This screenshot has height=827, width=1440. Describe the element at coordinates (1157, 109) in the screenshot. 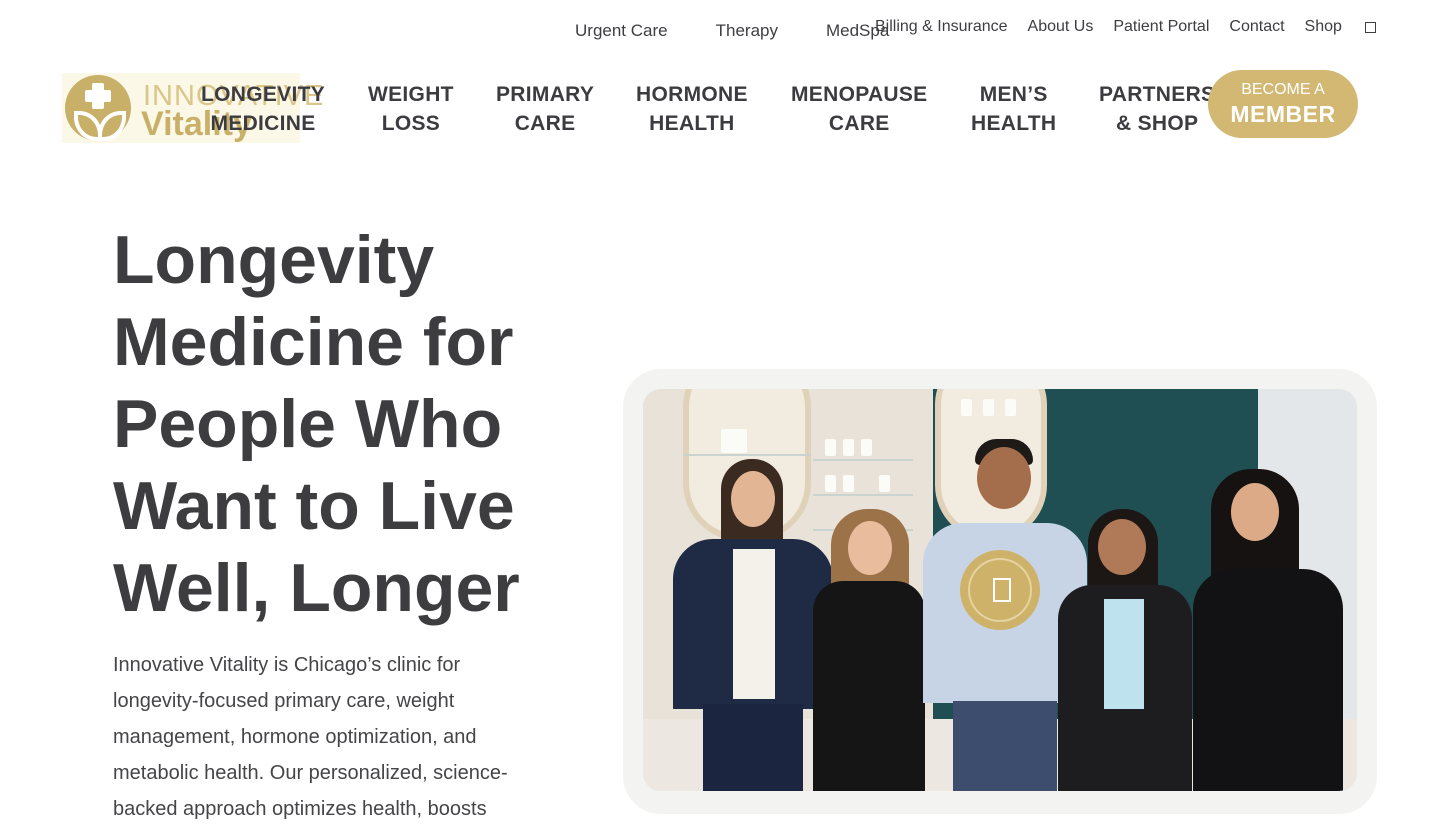

I see `nav-partners-shop: PARTNERS & SHOP` at that location.